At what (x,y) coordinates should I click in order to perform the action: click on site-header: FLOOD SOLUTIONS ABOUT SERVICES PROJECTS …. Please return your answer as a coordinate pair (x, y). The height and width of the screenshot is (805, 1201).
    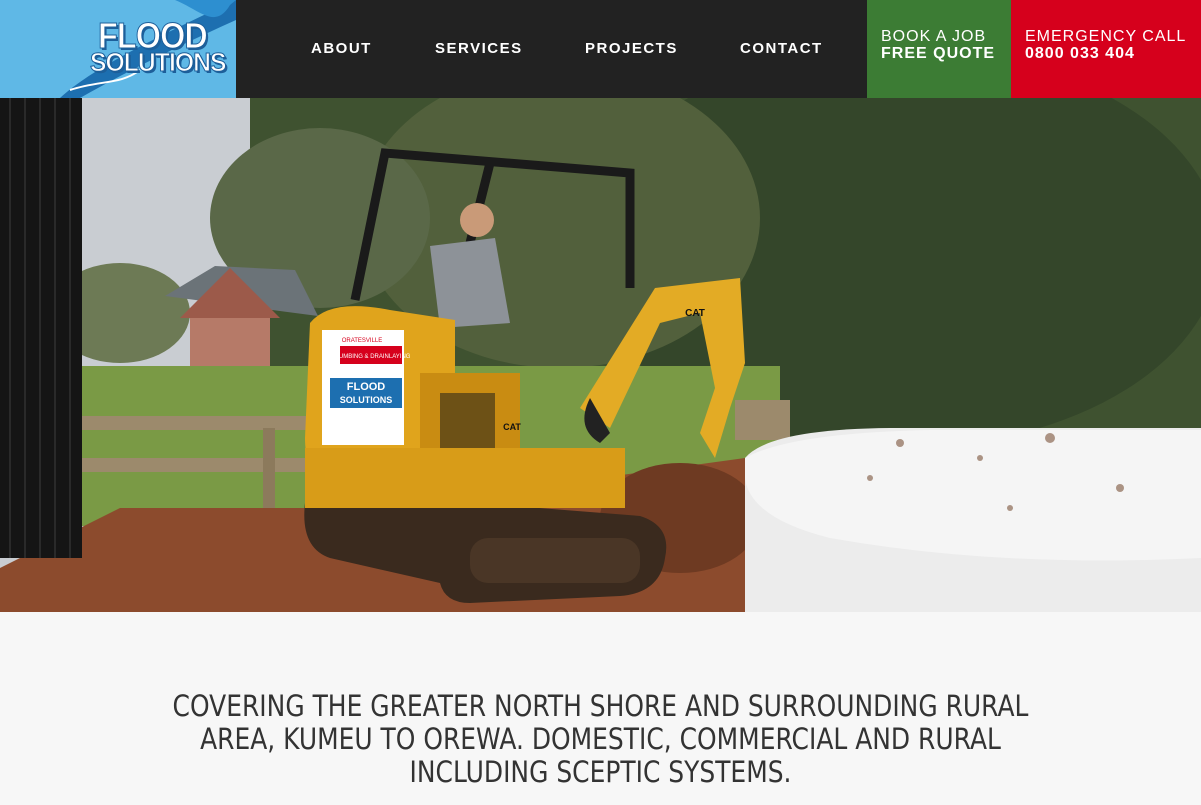
    Looking at the image, I should click on (600, 49).